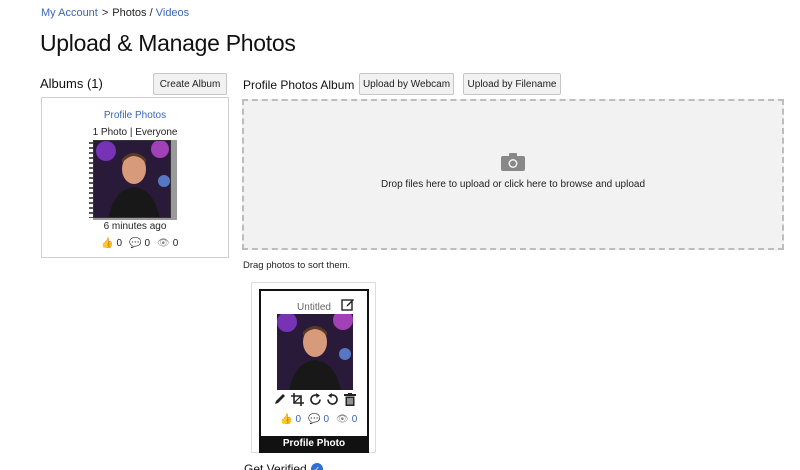 This screenshot has height=470, width=800. What do you see at coordinates (513, 162) in the screenshot?
I see `camera-icon` at bounding box center [513, 162].